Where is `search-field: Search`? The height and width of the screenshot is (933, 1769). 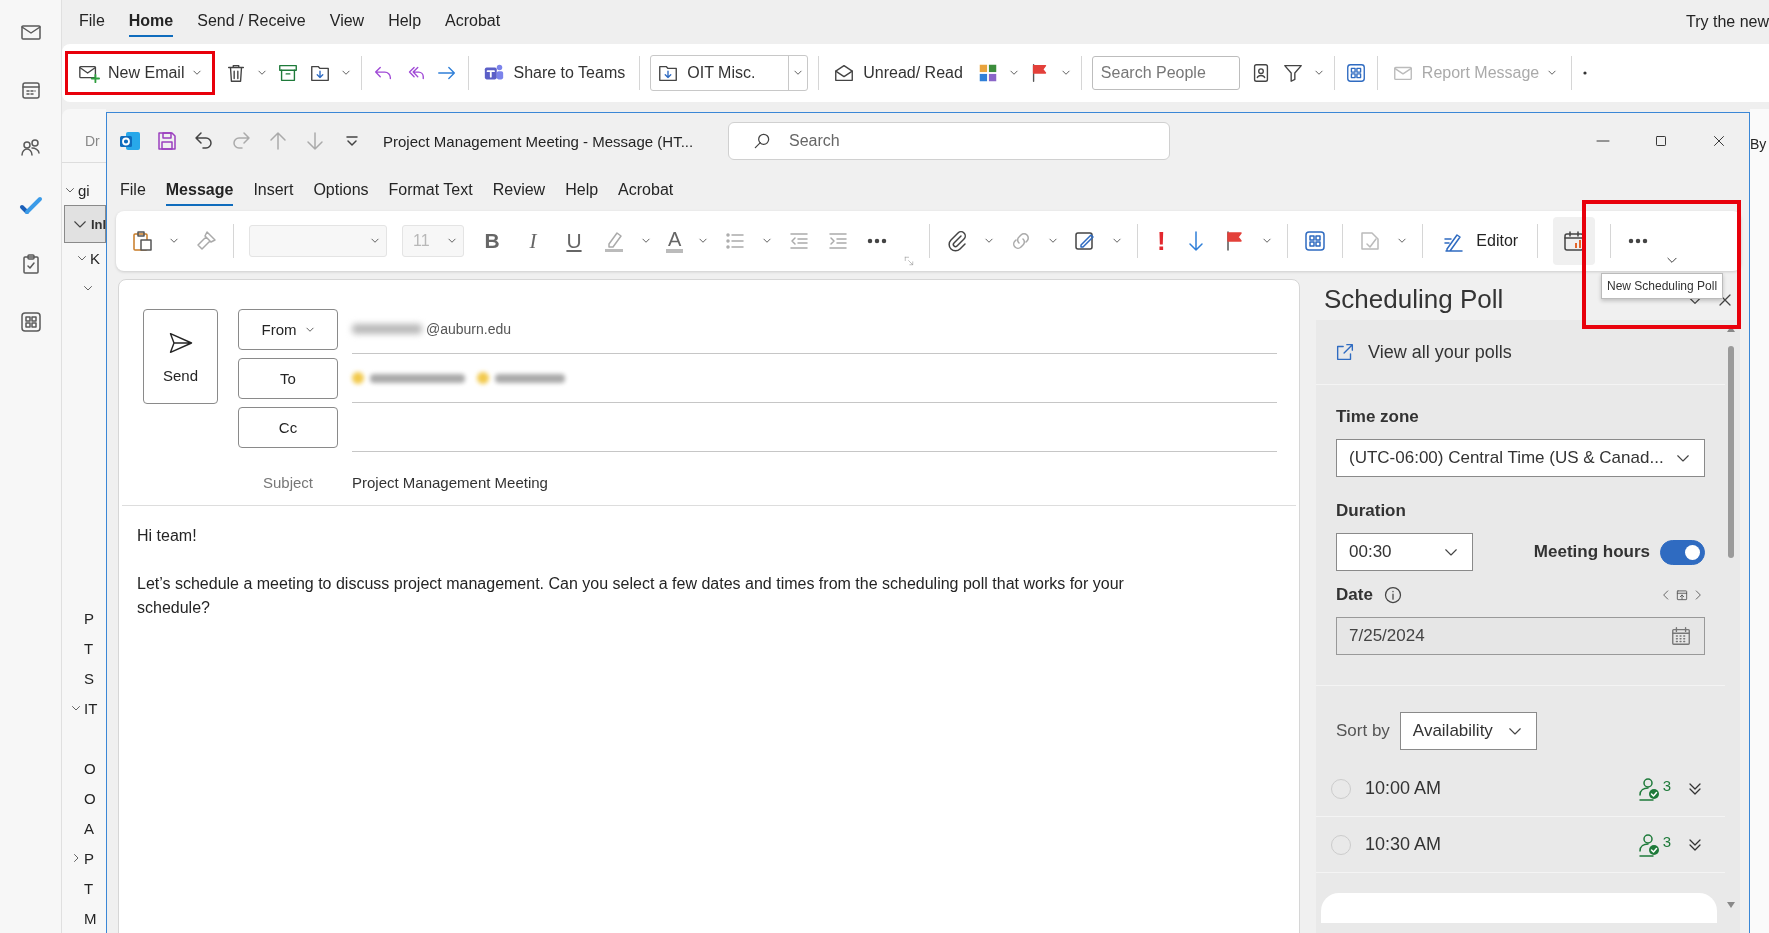 search-field: Search is located at coordinates (949, 141).